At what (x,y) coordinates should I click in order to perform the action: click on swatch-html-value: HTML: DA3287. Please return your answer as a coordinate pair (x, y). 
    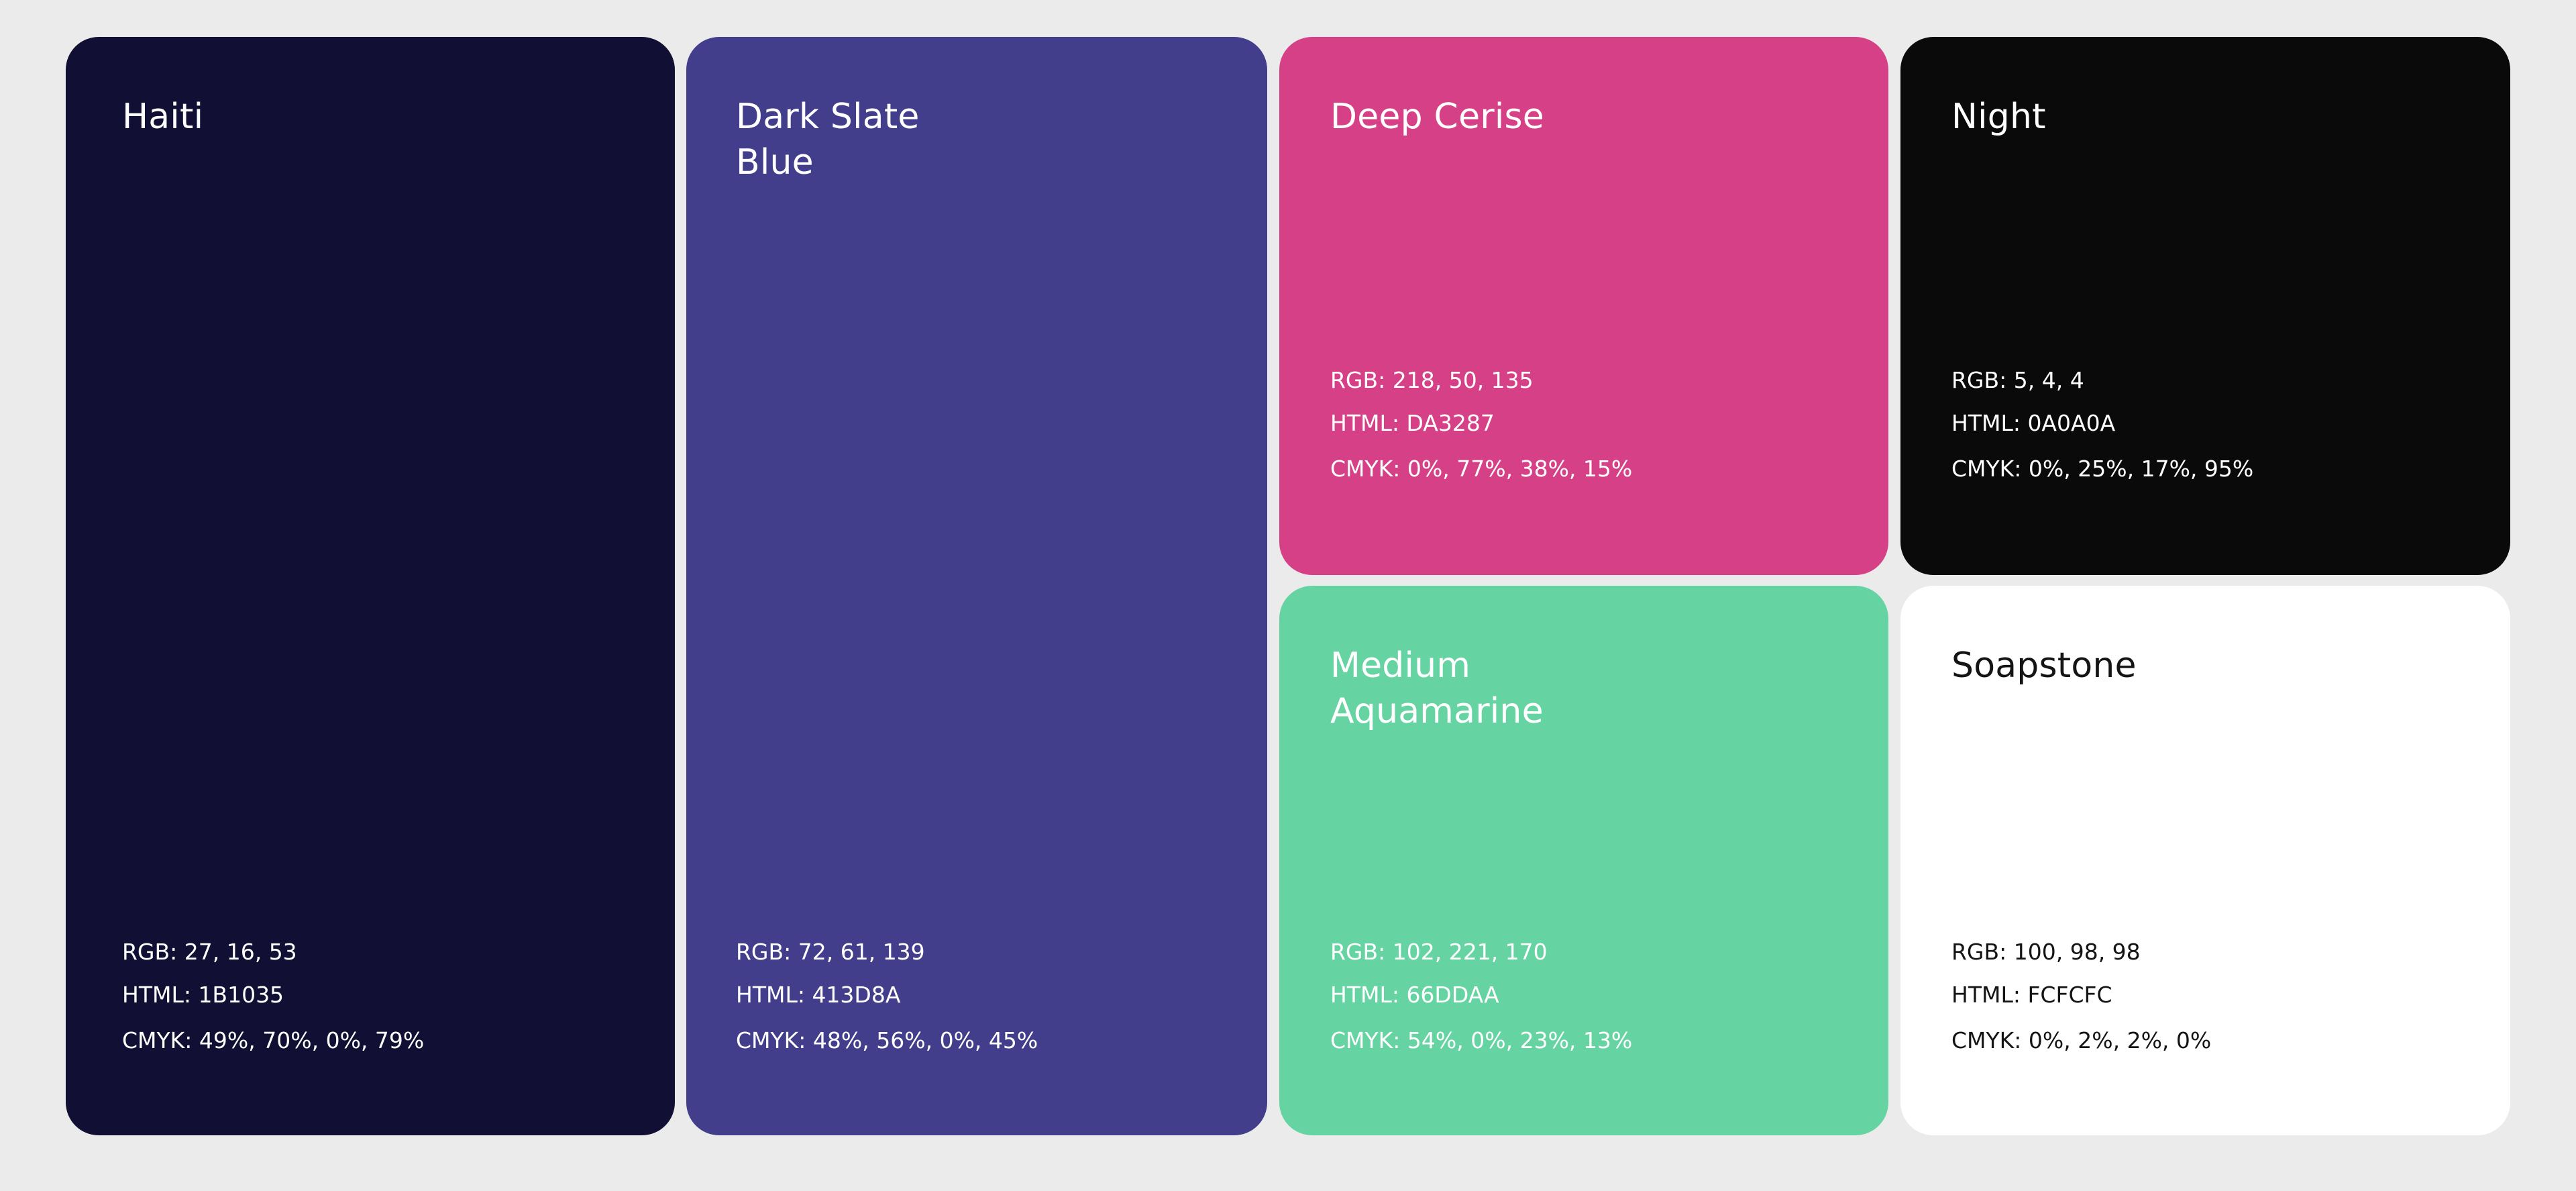
    Looking at the image, I should click on (1412, 423).